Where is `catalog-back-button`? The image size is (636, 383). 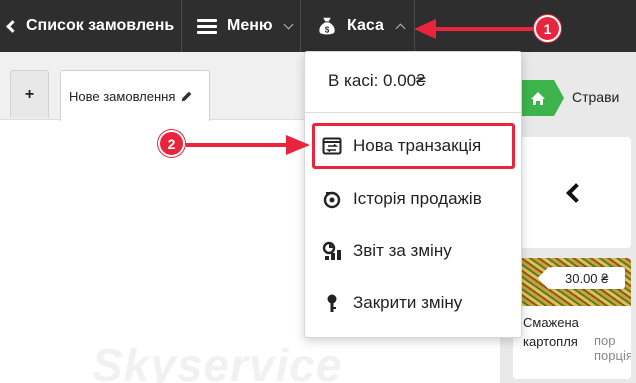 catalog-back-button is located at coordinates (572, 192).